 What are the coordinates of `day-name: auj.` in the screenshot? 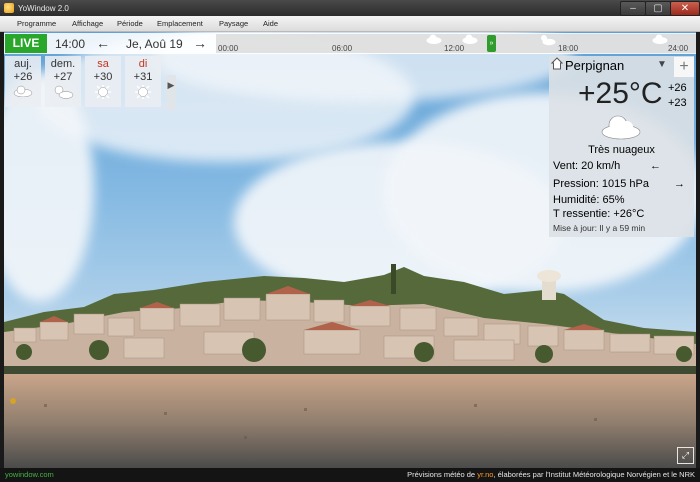 It's located at (23, 64).